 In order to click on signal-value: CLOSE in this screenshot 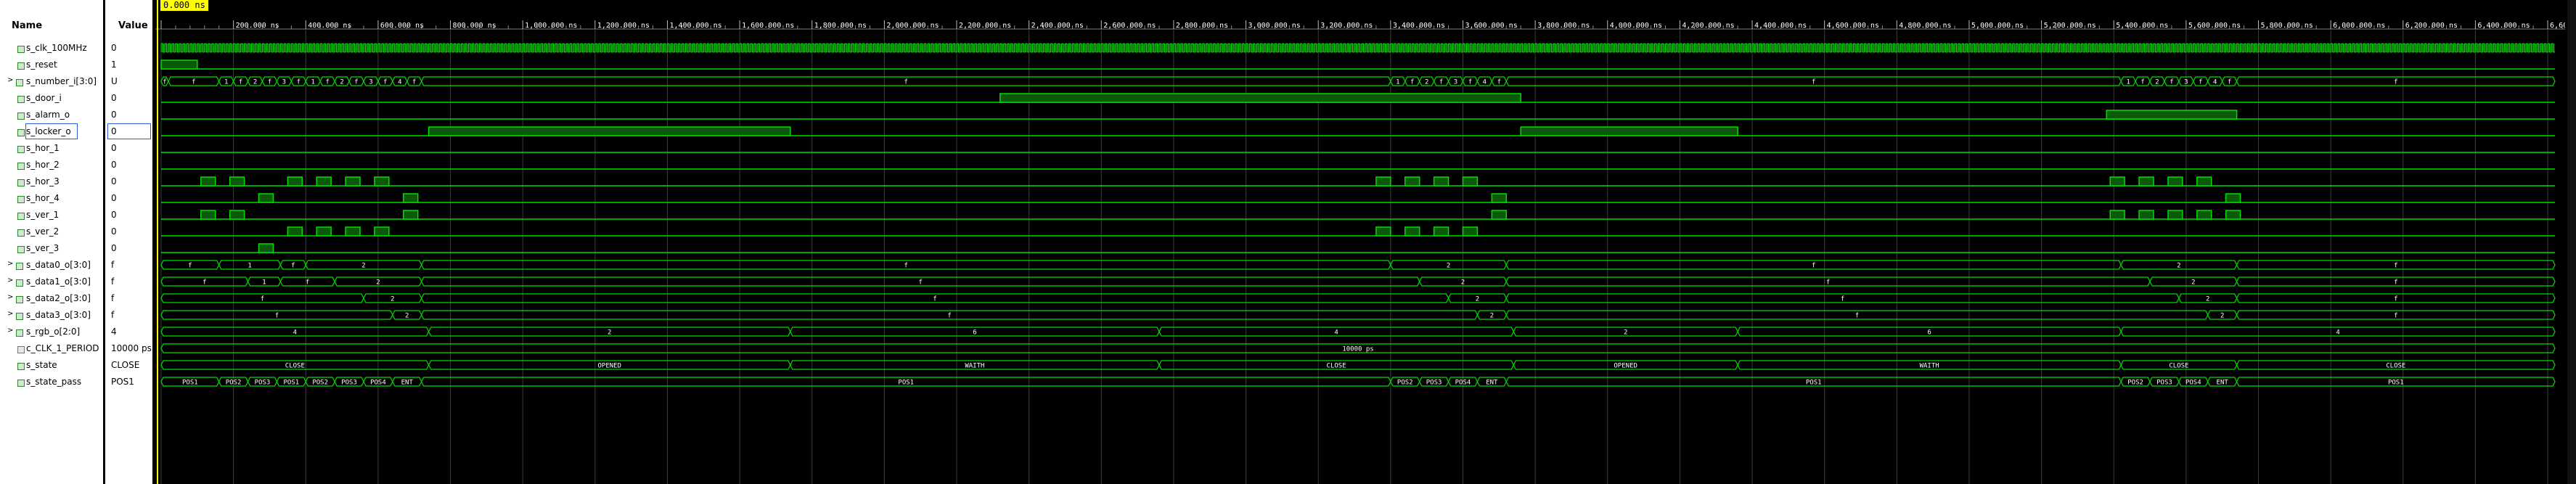, I will do `click(126, 365)`.